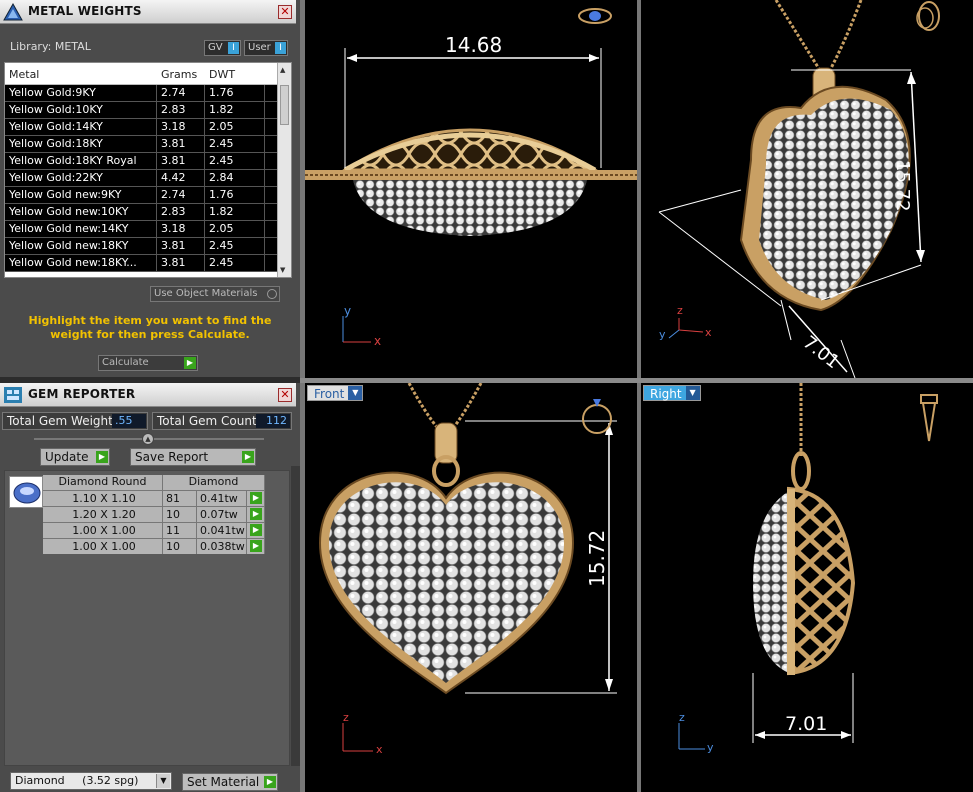 This screenshot has width=973, height=792. What do you see at coordinates (280, 48) in the screenshot?
I see `toggle-indicator-icon: I` at bounding box center [280, 48].